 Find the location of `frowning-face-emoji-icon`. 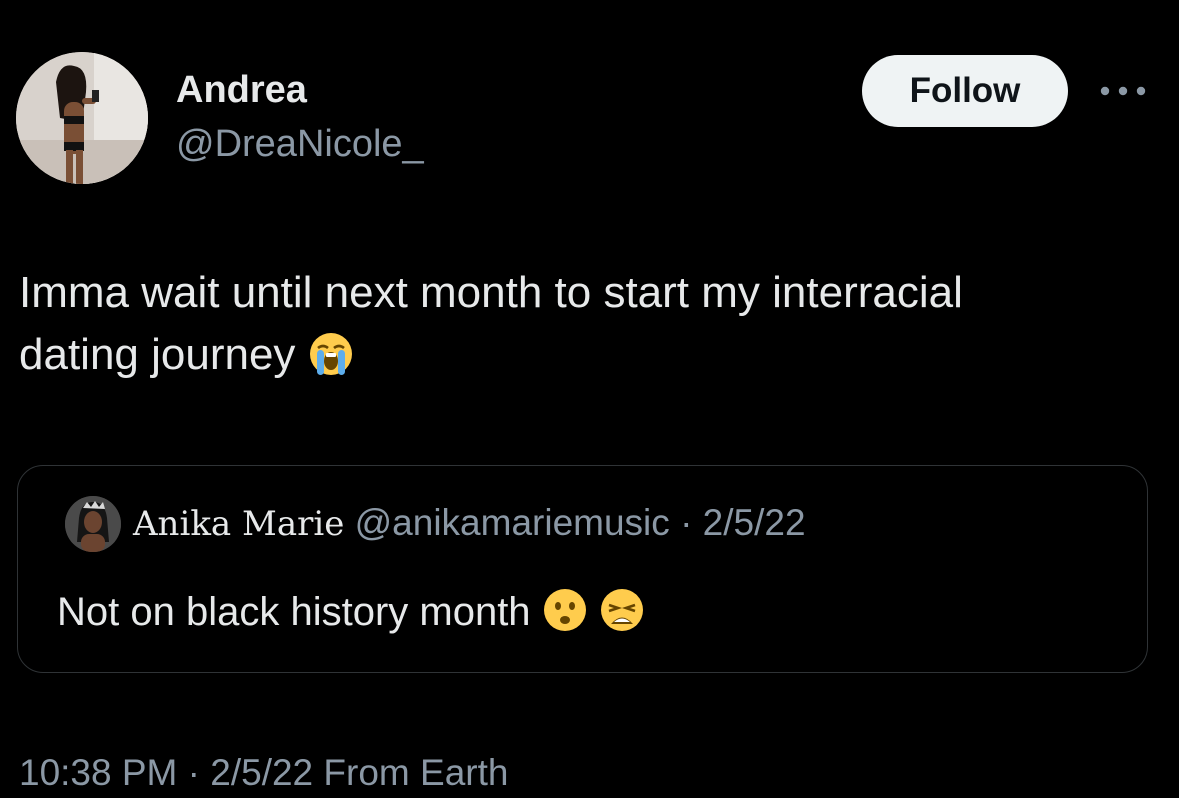

frowning-face-emoji-icon is located at coordinates (564, 610).